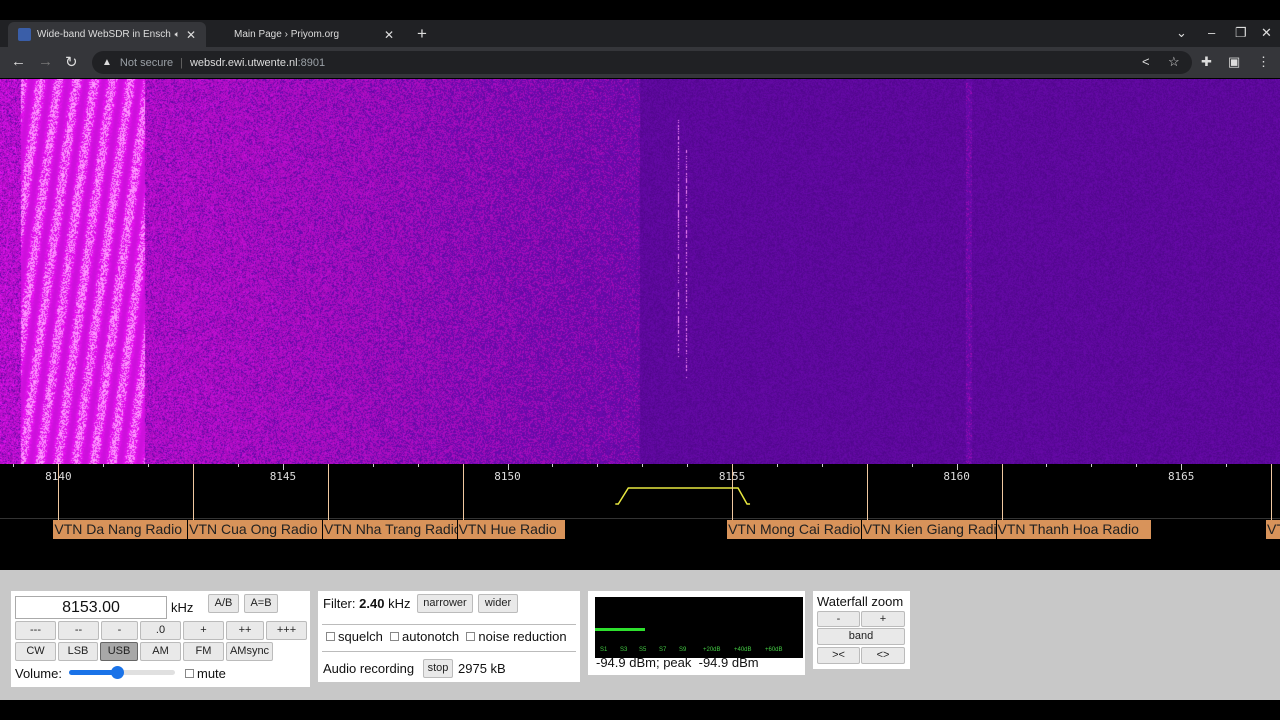 This screenshot has width=1280, height=720. What do you see at coordinates (18, 61) in the screenshot?
I see `back-icon: ←` at bounding box center [18, 61].